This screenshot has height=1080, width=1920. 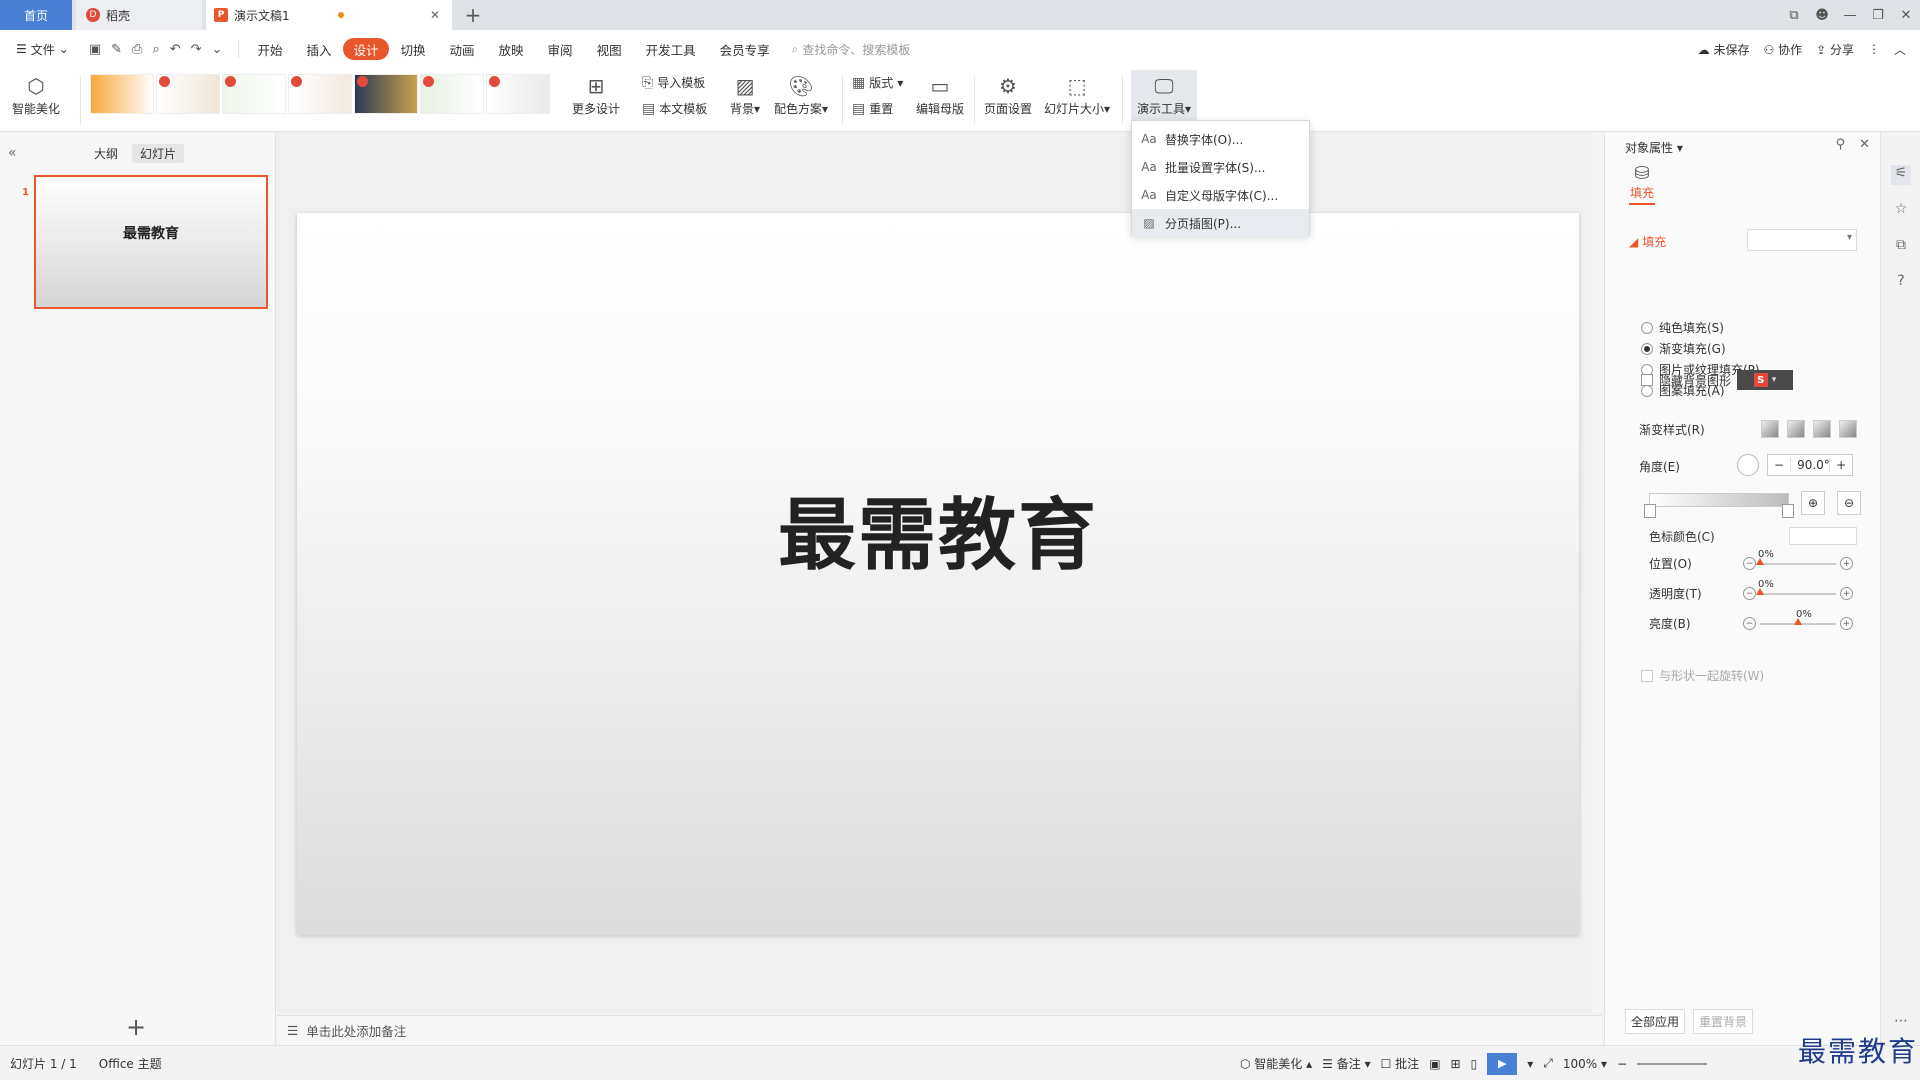 I want to click on layout-button: ▦ 版式 ▾, so click(x=877, y=82).